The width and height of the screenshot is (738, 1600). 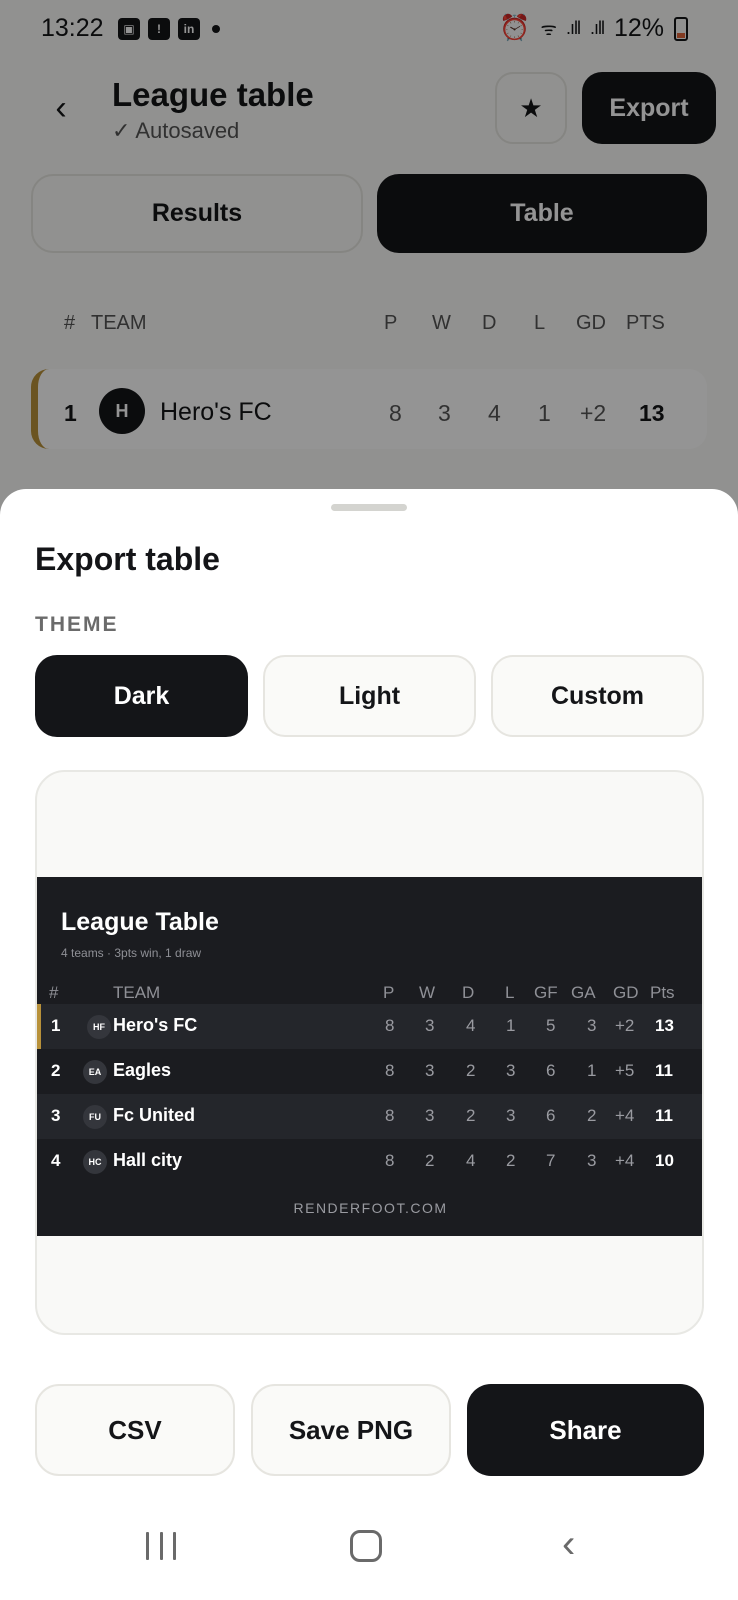 I want to click on stat-won: 2, so click(x=430, y=1160).